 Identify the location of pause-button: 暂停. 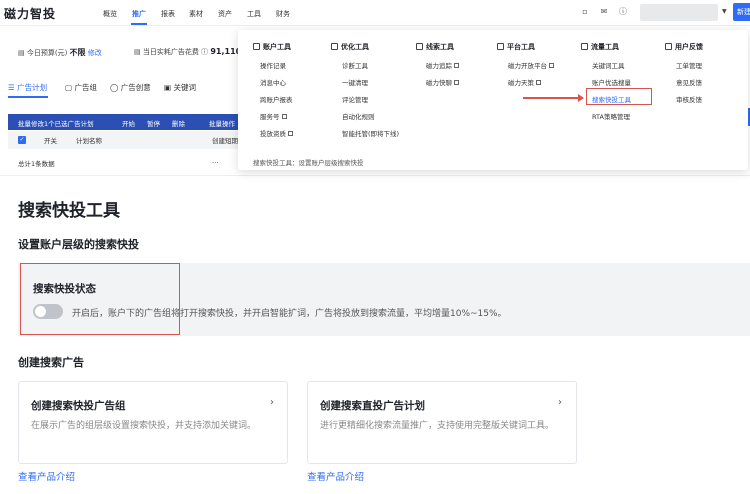
(153, 123).